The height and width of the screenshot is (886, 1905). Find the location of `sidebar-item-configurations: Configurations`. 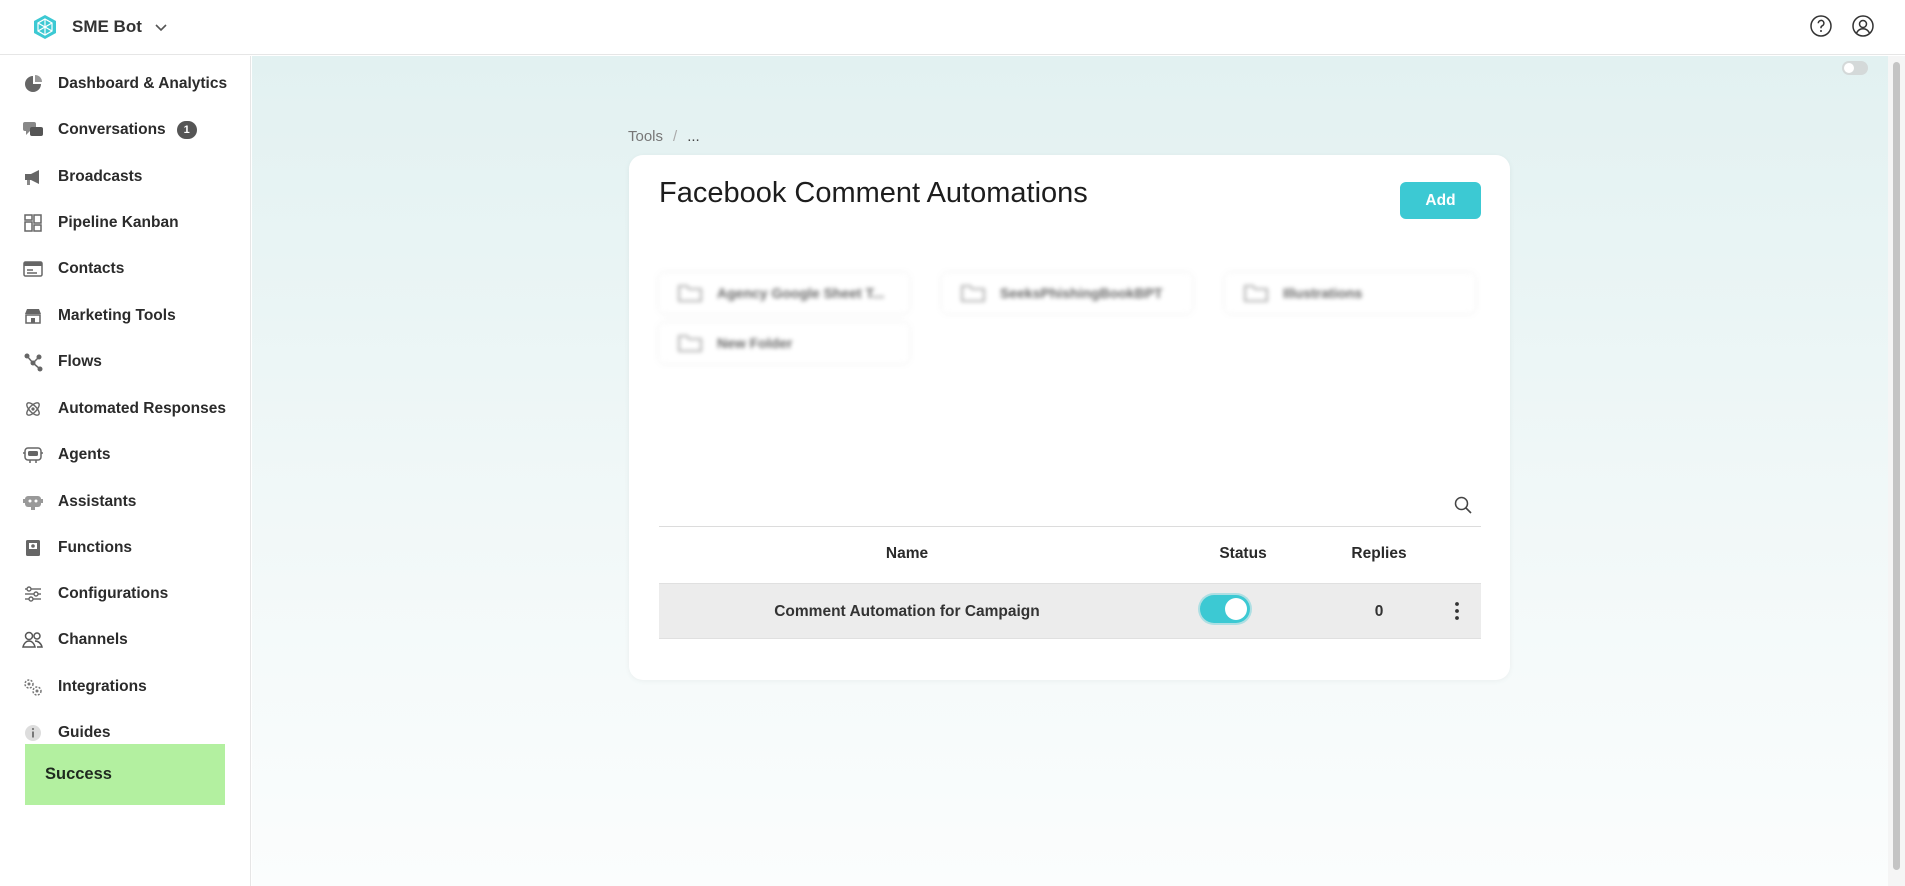

sidebar-item-configurations: Configurations is located at coordinates (95, 594).